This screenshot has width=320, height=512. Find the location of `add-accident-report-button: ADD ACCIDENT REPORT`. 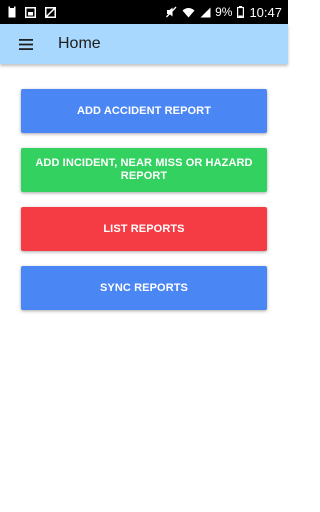

add-accident-report-button: ADD ACCIDENT REPORT is located at coordinates (144, 111).